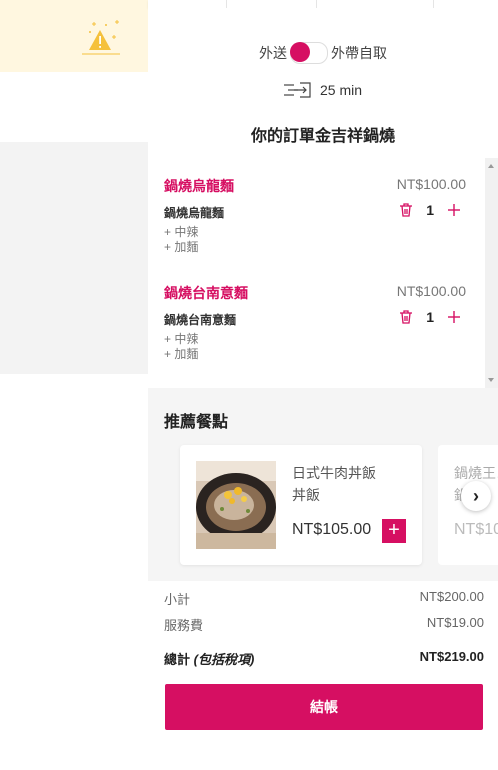  Describe the element at coordinates (184, 625) in the screenshot. I see `service-fee-label: 服務費` at that location.